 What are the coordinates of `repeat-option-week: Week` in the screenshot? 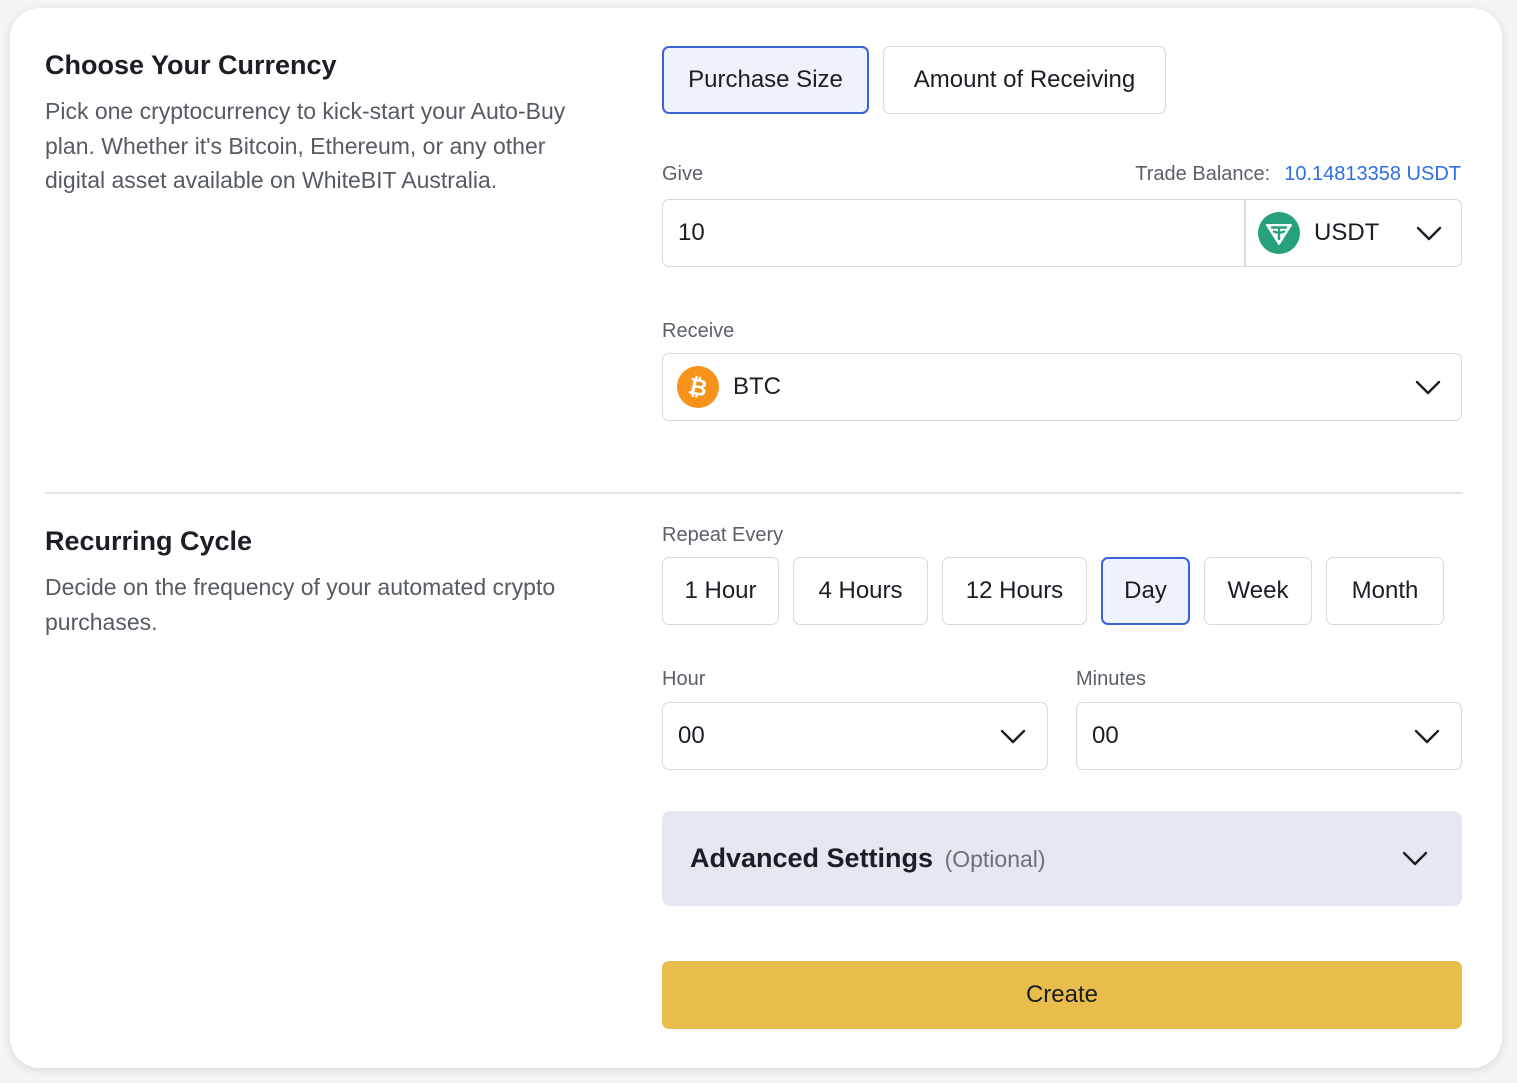 It's located at (1258, 591).